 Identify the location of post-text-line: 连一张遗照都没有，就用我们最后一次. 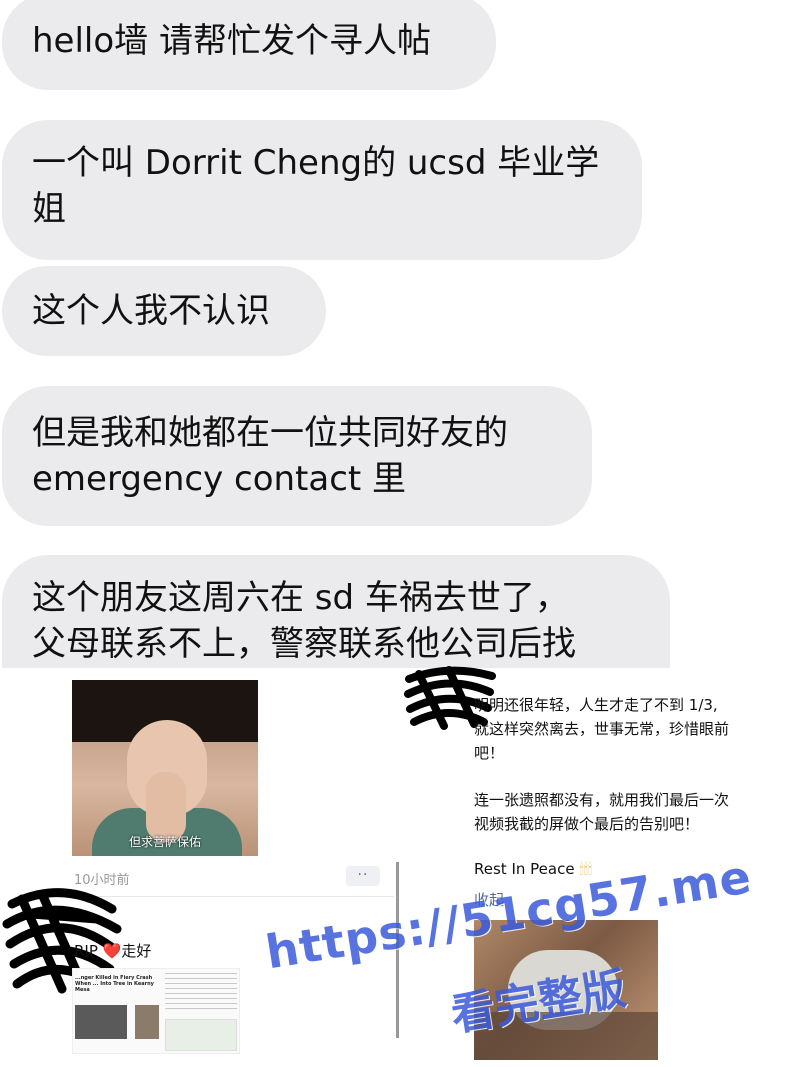
(602, 800).